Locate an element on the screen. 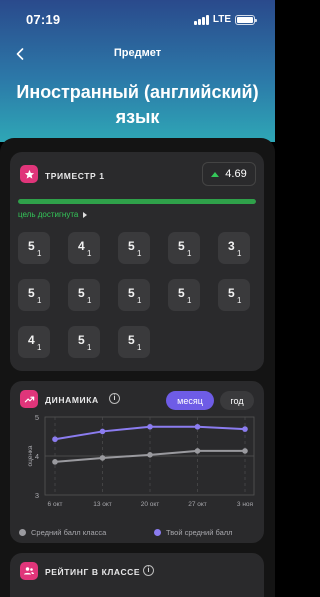 The width and height of the screenshot is (320, 597). network-label: LTE is located at coordinates (221, 19).